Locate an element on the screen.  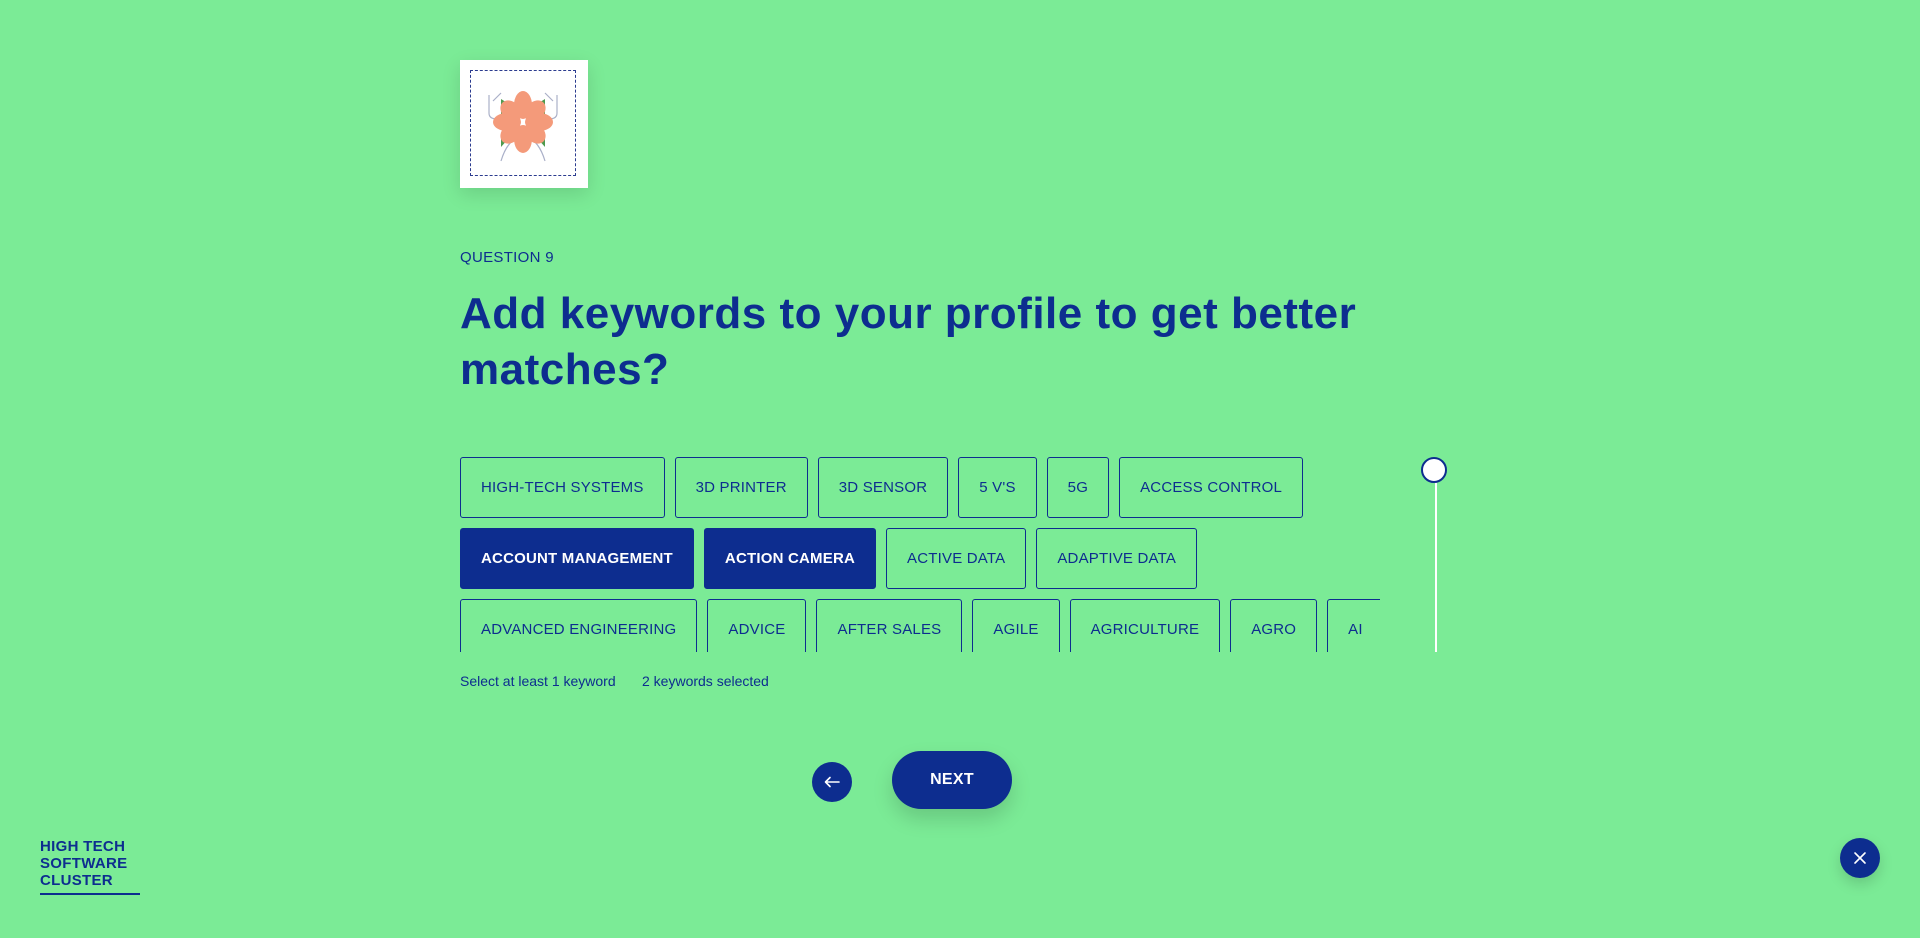
logo-line: SOFTWARE is located at coordinates (84, 863).